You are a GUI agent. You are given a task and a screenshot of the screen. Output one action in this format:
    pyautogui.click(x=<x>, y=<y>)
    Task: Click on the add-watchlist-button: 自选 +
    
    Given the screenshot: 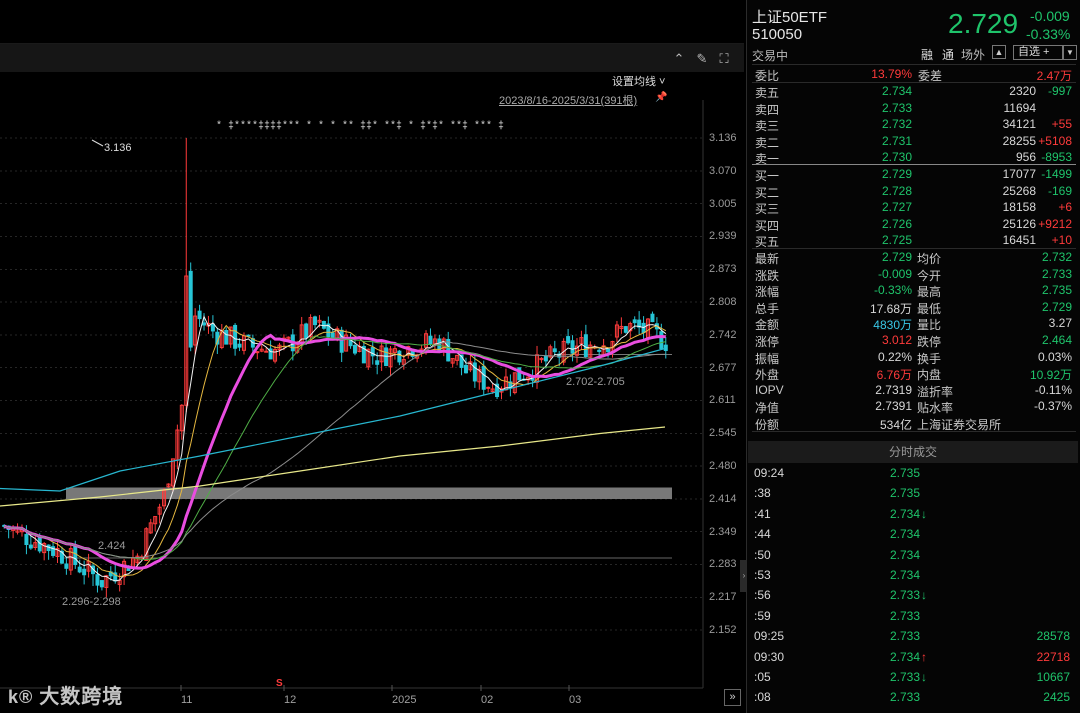 What is the action you would take?
    pyautogui.click(x=1038, y=52)
    